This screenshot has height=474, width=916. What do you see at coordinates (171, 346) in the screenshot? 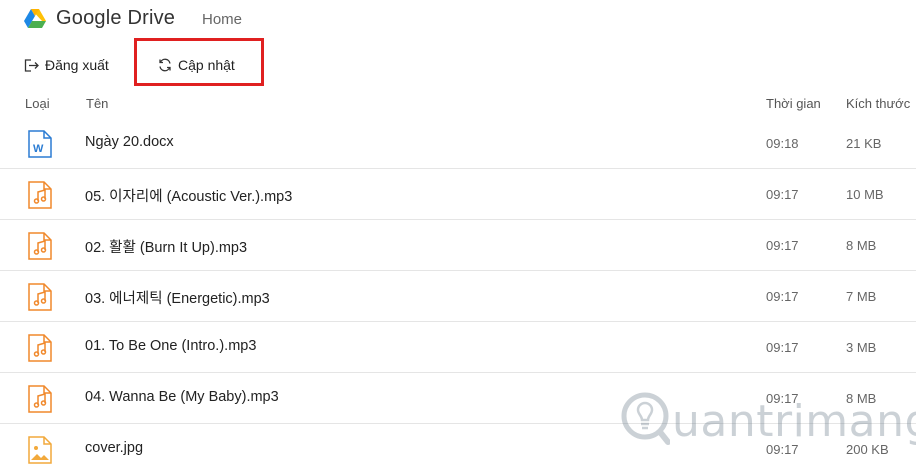
I see `file-name: 01. To Be One (Intro.).mp3` at bounding box center [171, 346].